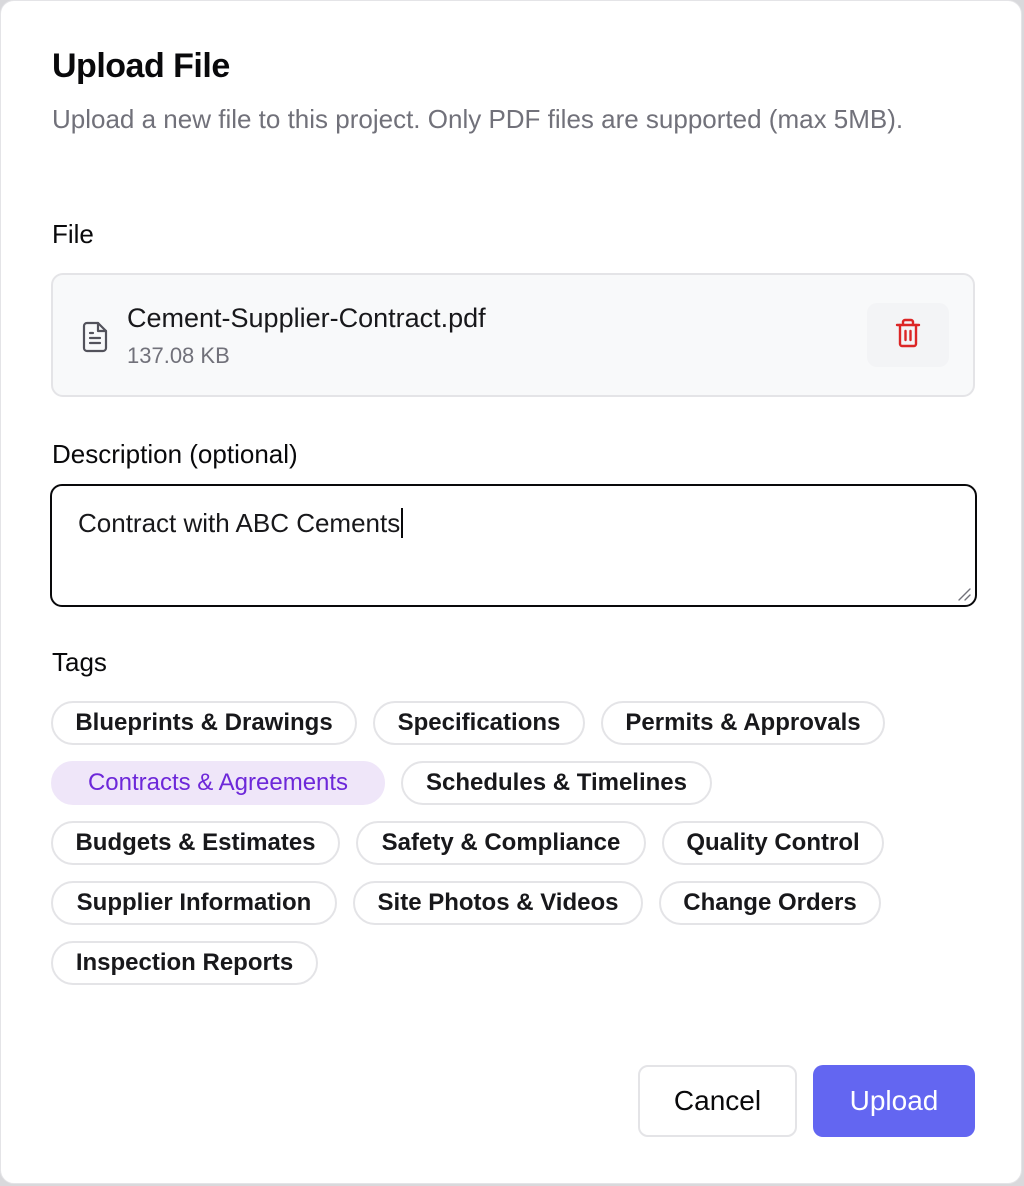 The width and height of the screenshot is (1024, 1186). Describe the element at coordinates (95, 337) in the screenshot. I see `file-text-icon` at that location.